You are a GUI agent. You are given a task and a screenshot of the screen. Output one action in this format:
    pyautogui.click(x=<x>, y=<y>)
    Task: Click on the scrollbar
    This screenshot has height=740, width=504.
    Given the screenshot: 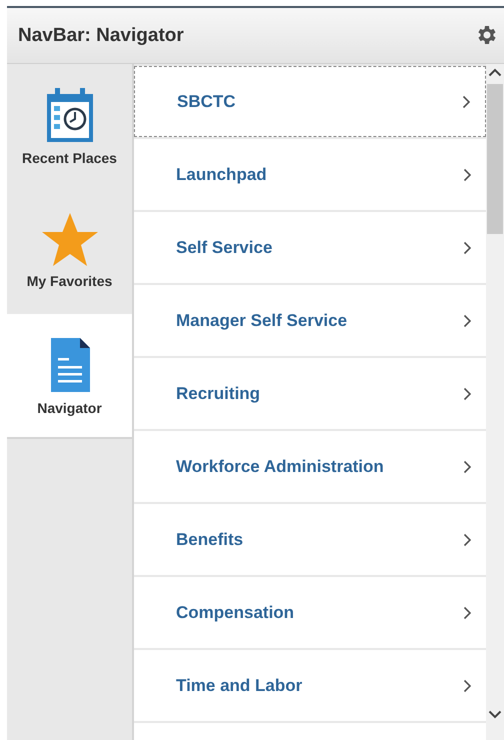 What is the action you would take?
    pyautogui.click(x=495, y=402)
    